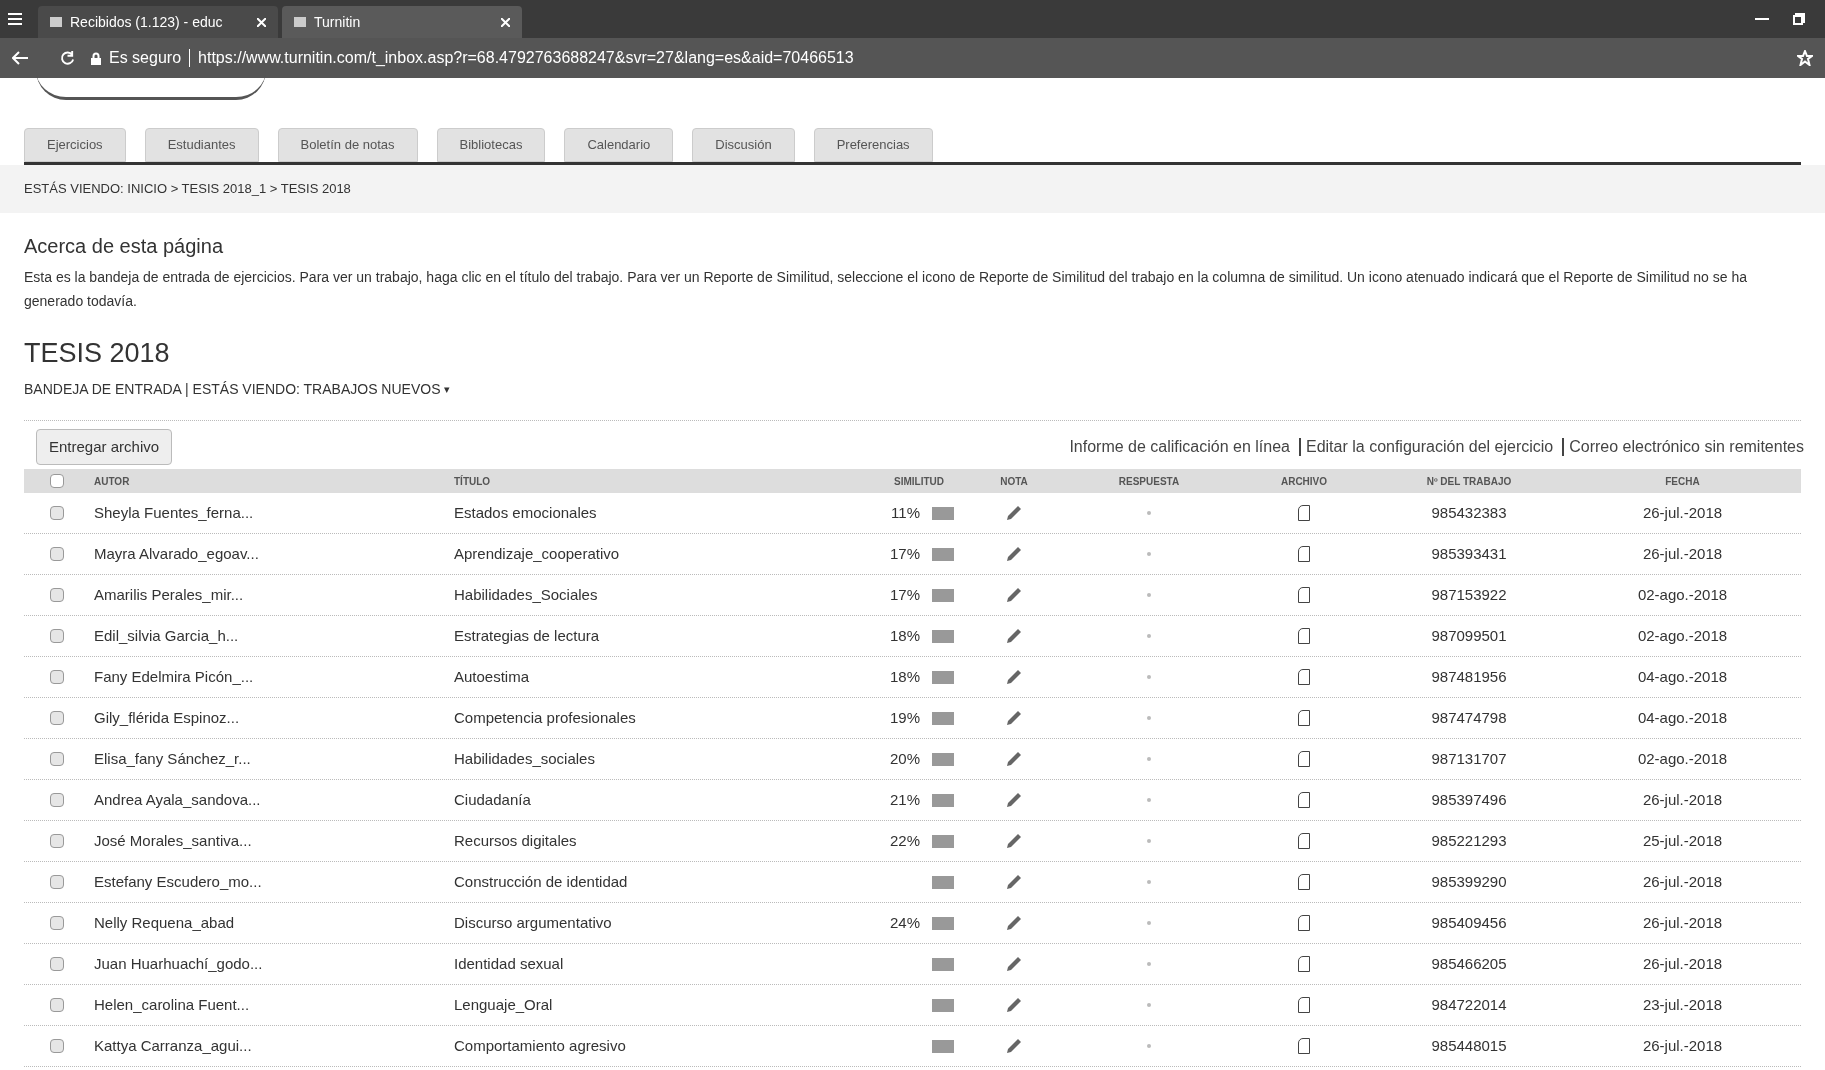 The height and width of the screenshot is (1070, 1825). Describe the element at coordinates (492, 800) in the screenshot. I see `paper-title-link: Ciudadanía` at that location.